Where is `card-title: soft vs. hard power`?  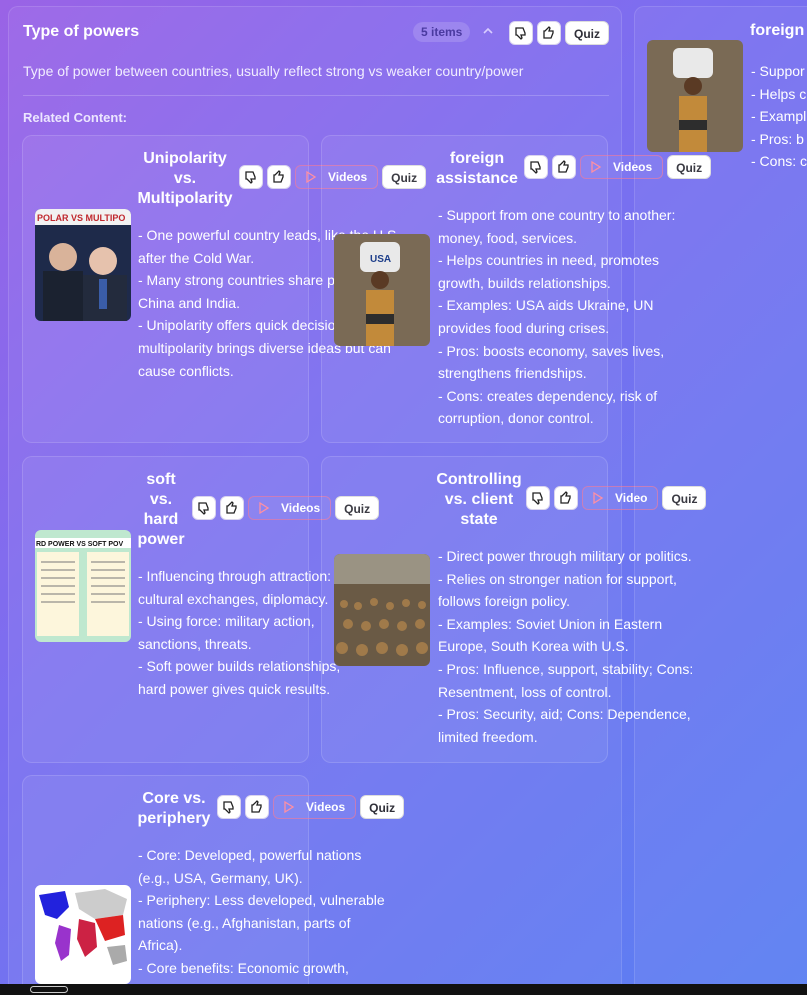
card-title: soft vs. hard power is located at coordinates (161, 509).